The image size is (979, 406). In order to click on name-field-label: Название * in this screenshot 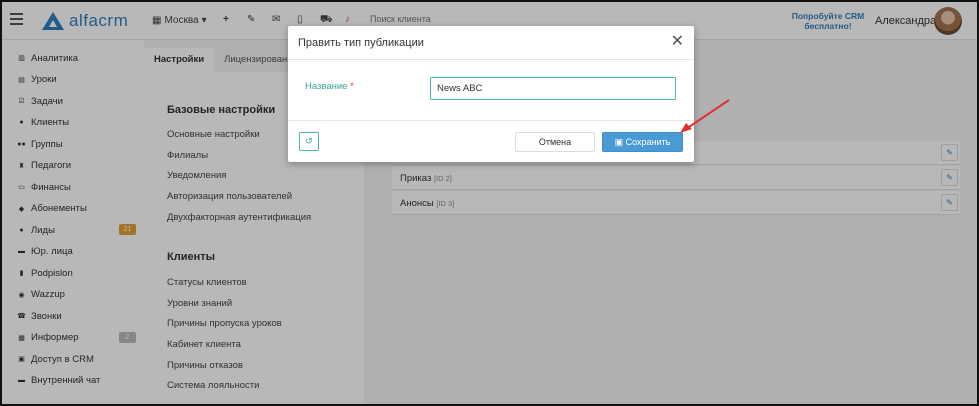, I will do `click(329, 86)`.